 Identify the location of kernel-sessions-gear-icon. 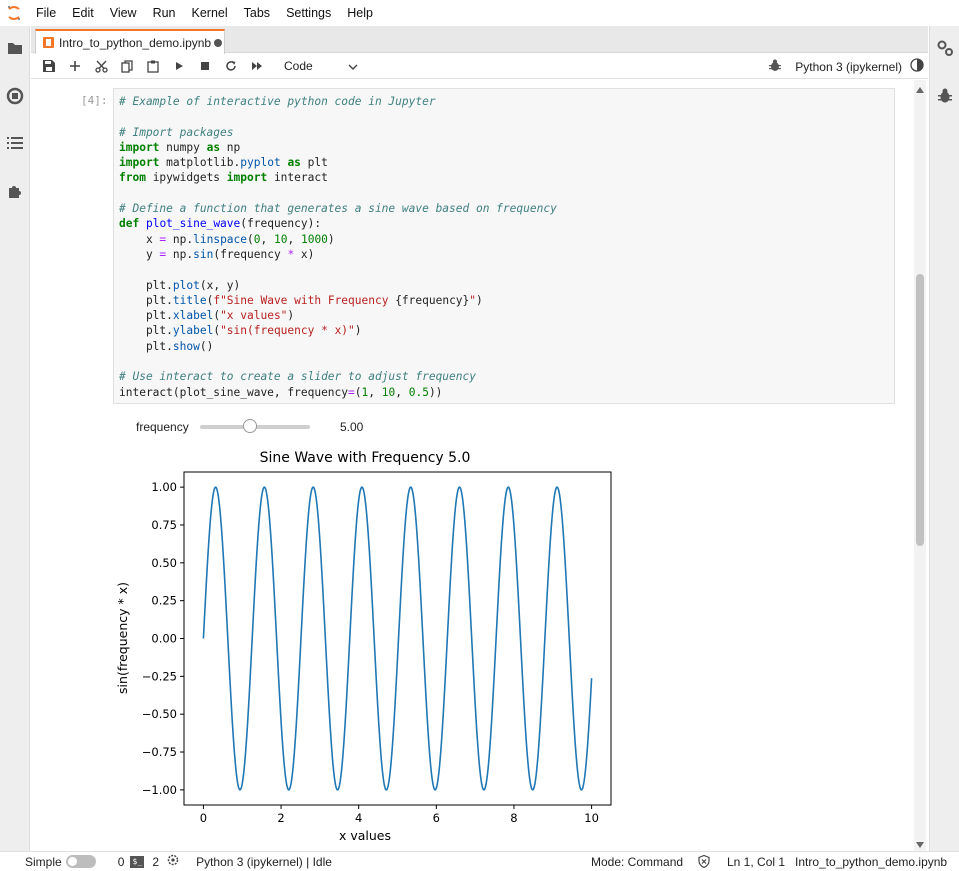
(173, 861).